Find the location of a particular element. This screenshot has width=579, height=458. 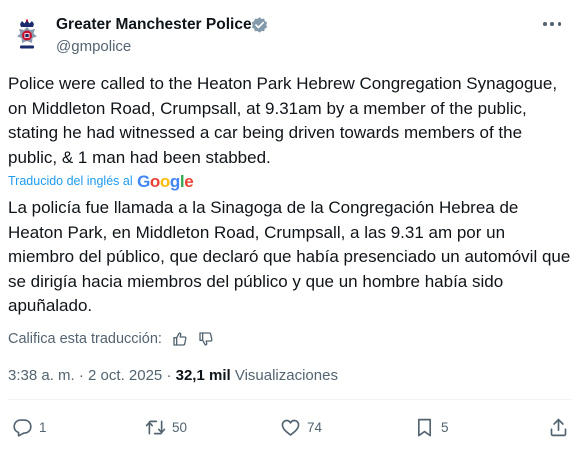

bookmark-icon is located at coordinates (424, 427).